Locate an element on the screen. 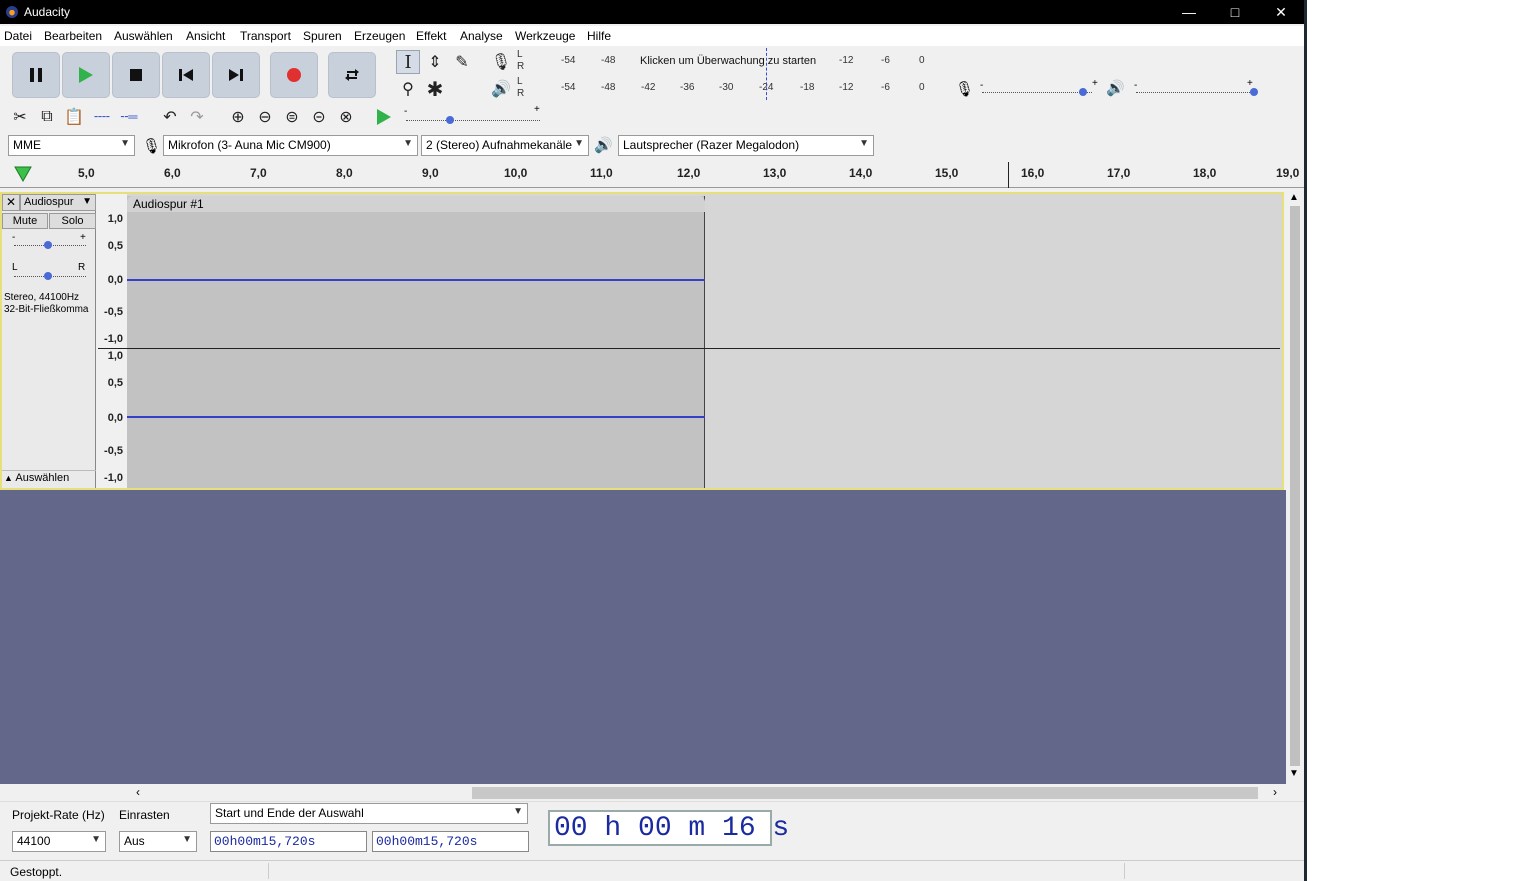 This screenshot has width=1536, height=881. close-icon: ✕ is located at coordinates (11, 202).